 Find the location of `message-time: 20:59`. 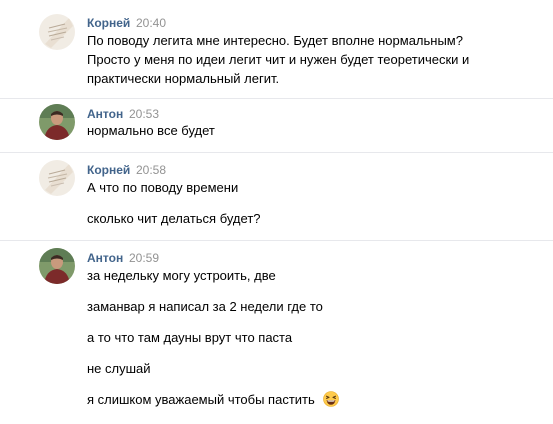

message-time: 20:59 is located at coordinates (144, 258).